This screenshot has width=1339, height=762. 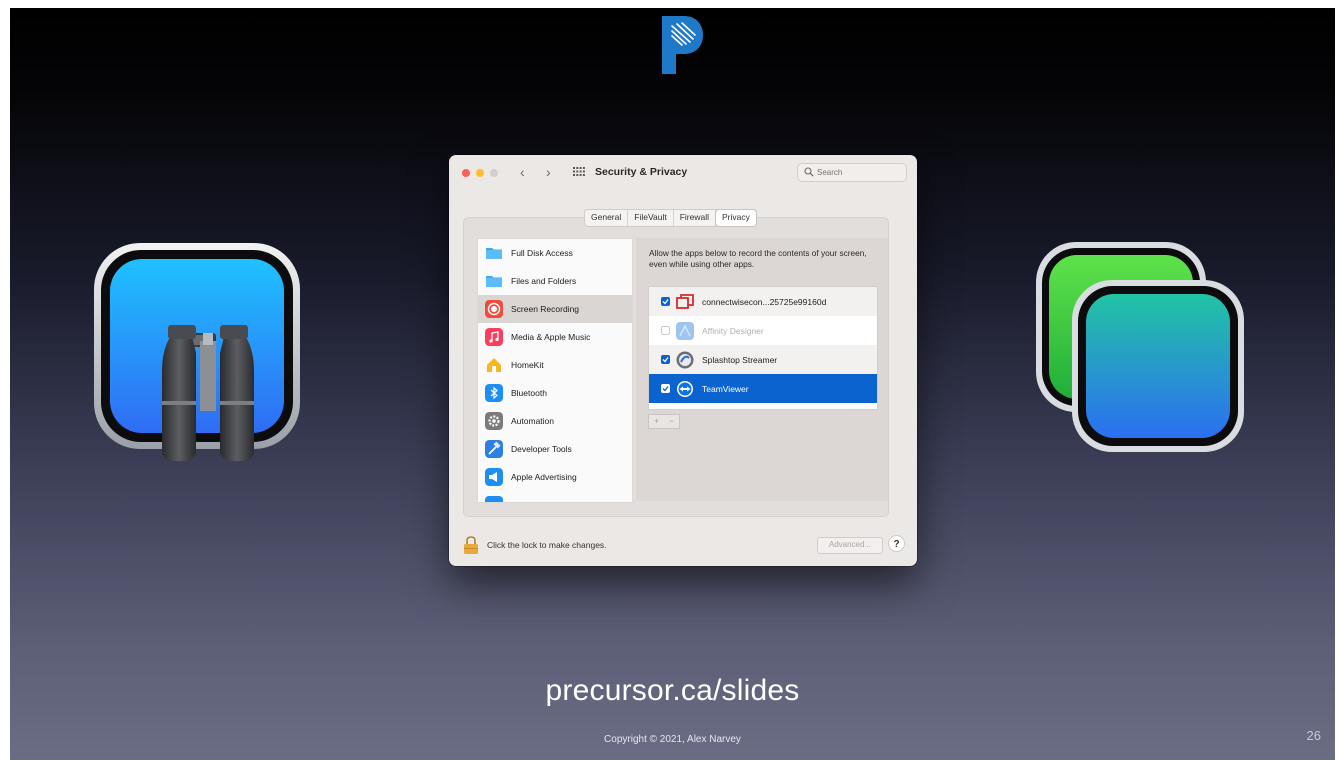 What do you see at coordinates (466, 173) in the screenshot?
I see `close-window-button` at bounding box center [466, 173].